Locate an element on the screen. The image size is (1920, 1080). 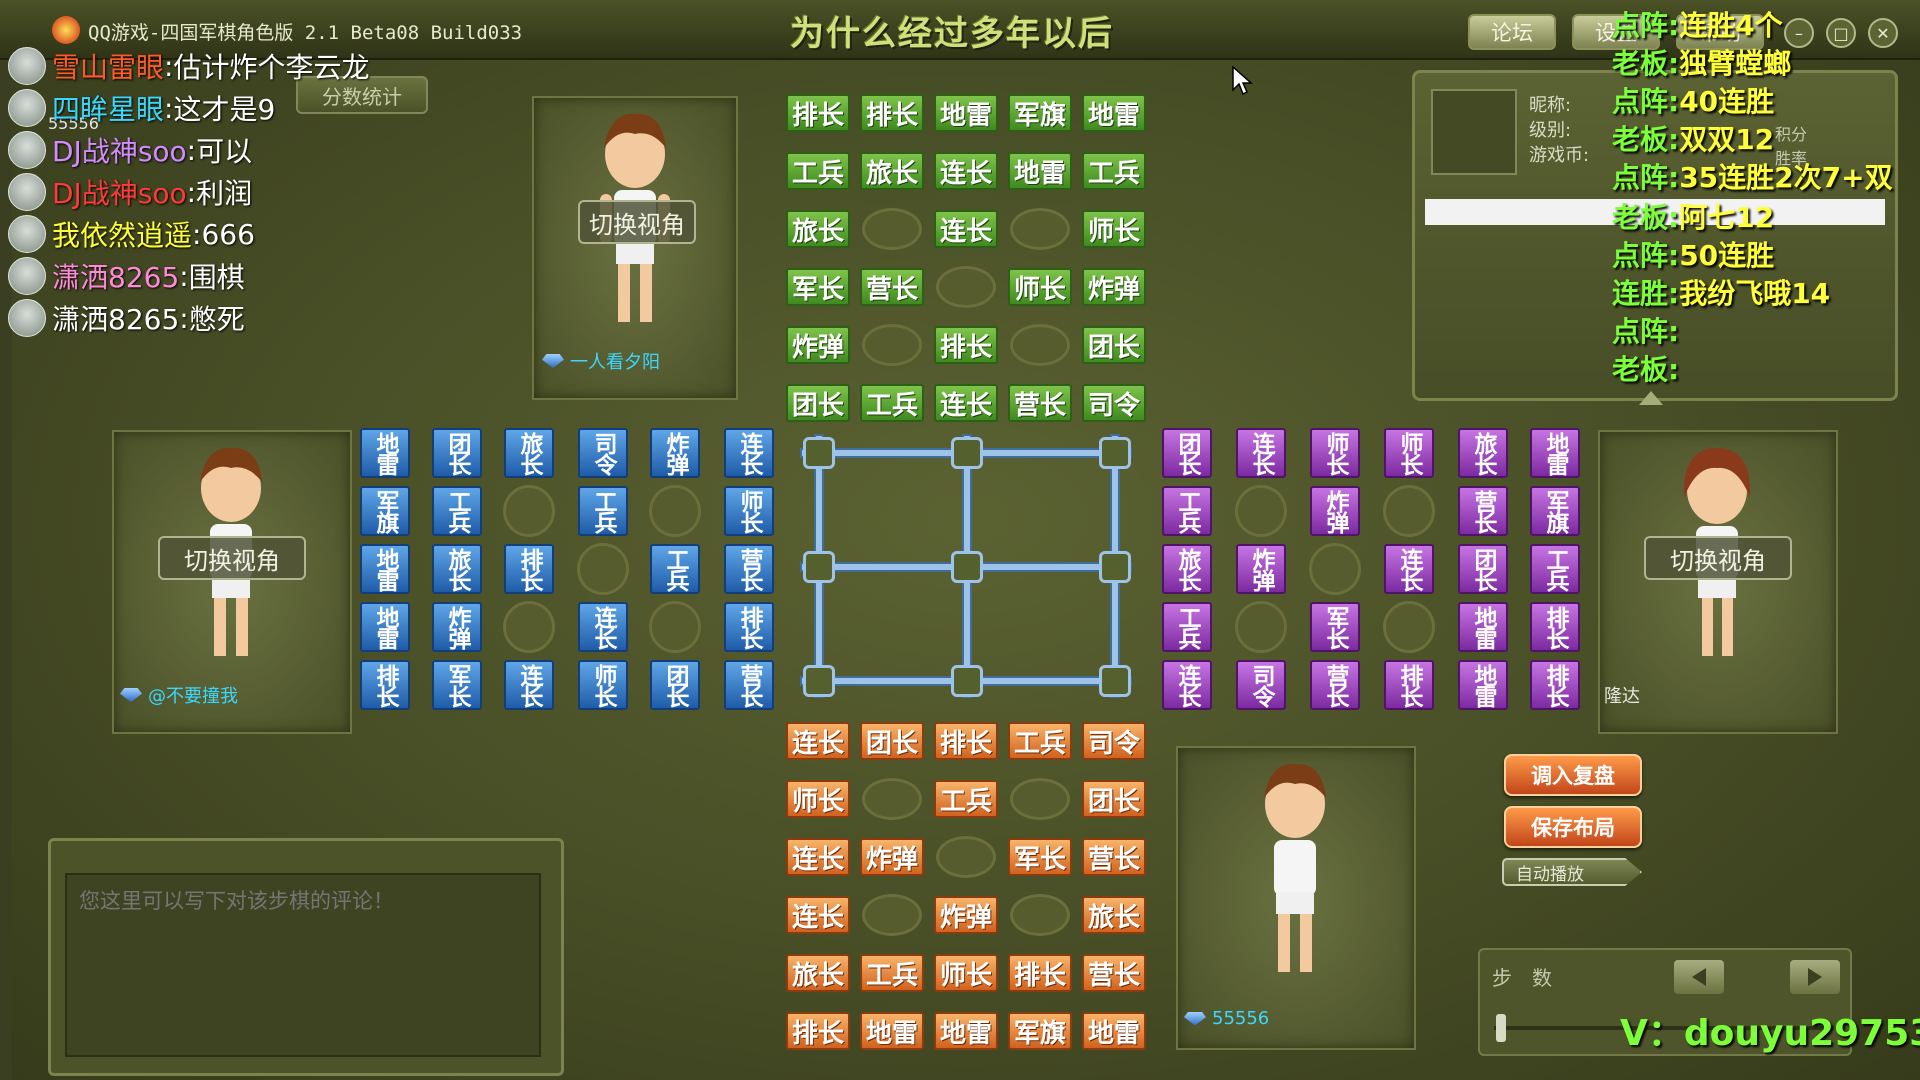
piece-orange: 司令 is located at coordinates (1114, 741).